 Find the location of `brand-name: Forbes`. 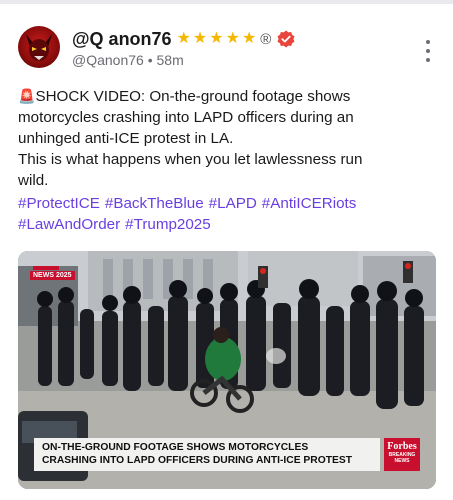

brand-name: Forbes is located at coordinates (402, 446).